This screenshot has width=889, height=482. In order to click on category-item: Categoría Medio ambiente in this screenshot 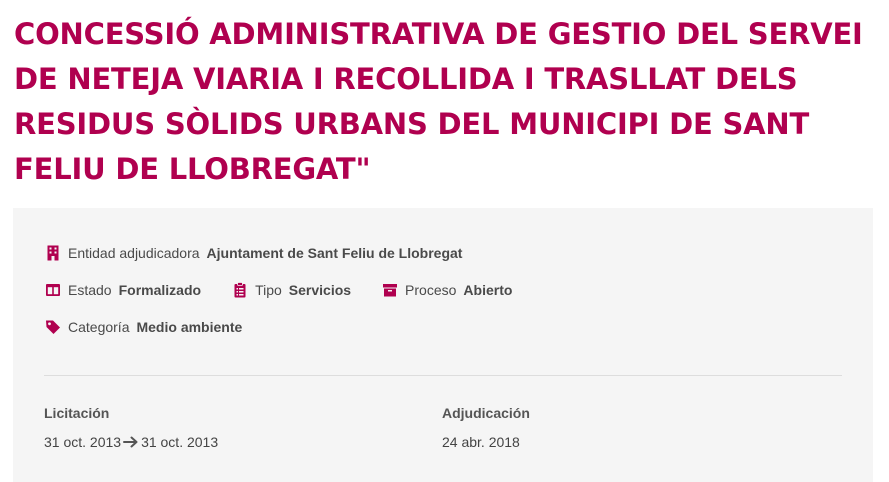, I will do `click(143, 327)`.